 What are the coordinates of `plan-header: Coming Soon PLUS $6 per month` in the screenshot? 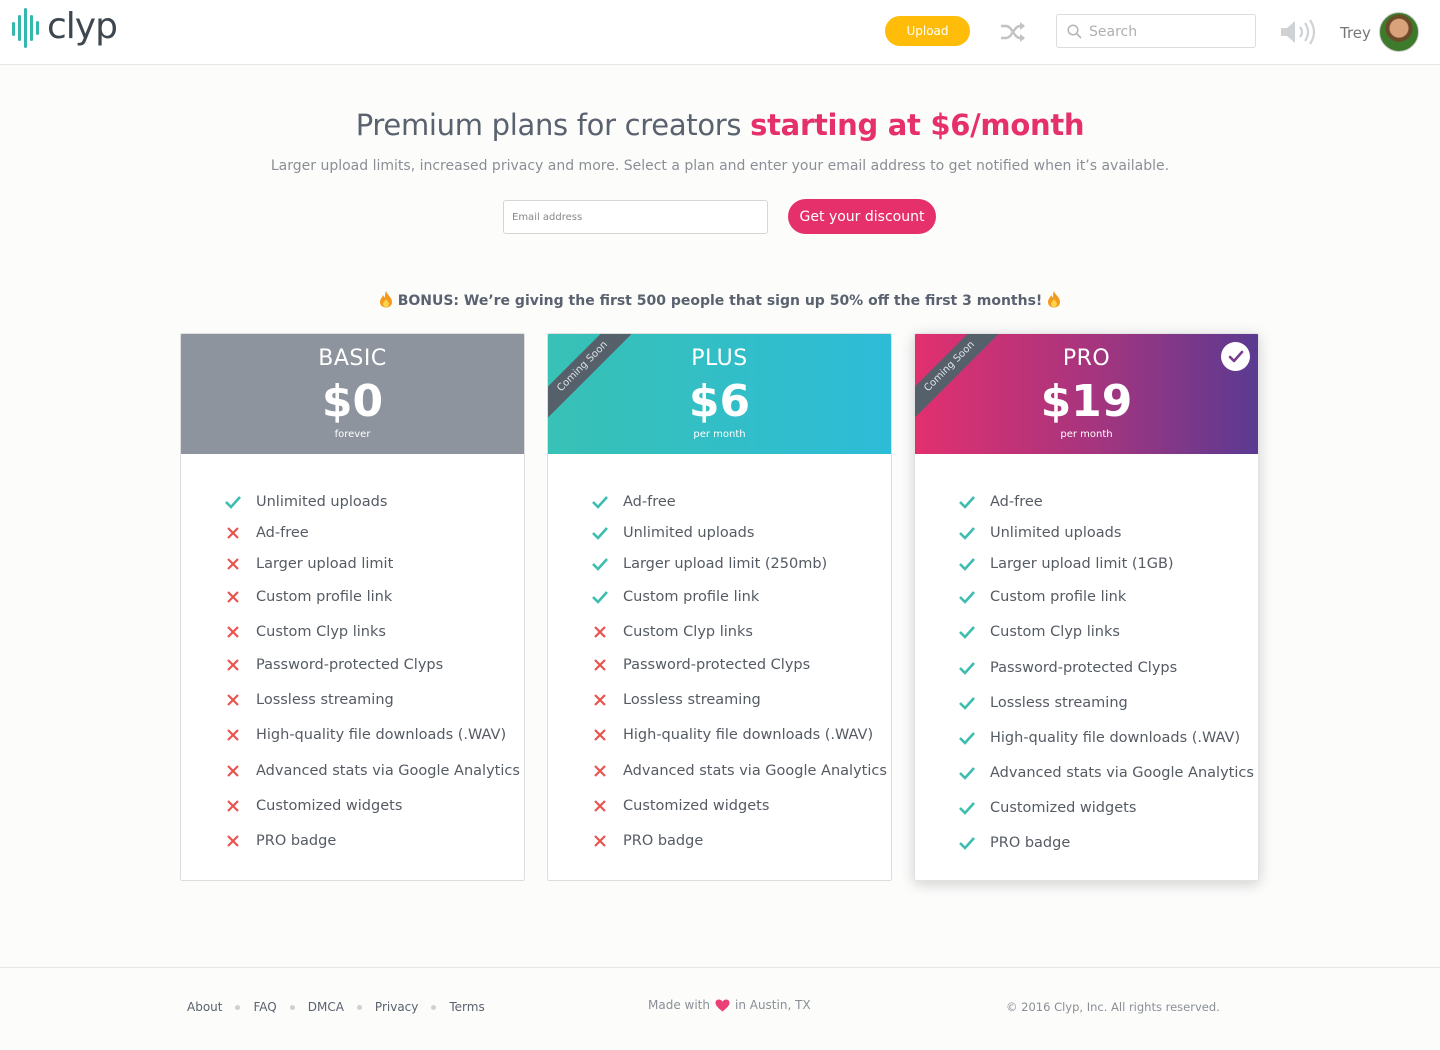 It's located at (719, 394).